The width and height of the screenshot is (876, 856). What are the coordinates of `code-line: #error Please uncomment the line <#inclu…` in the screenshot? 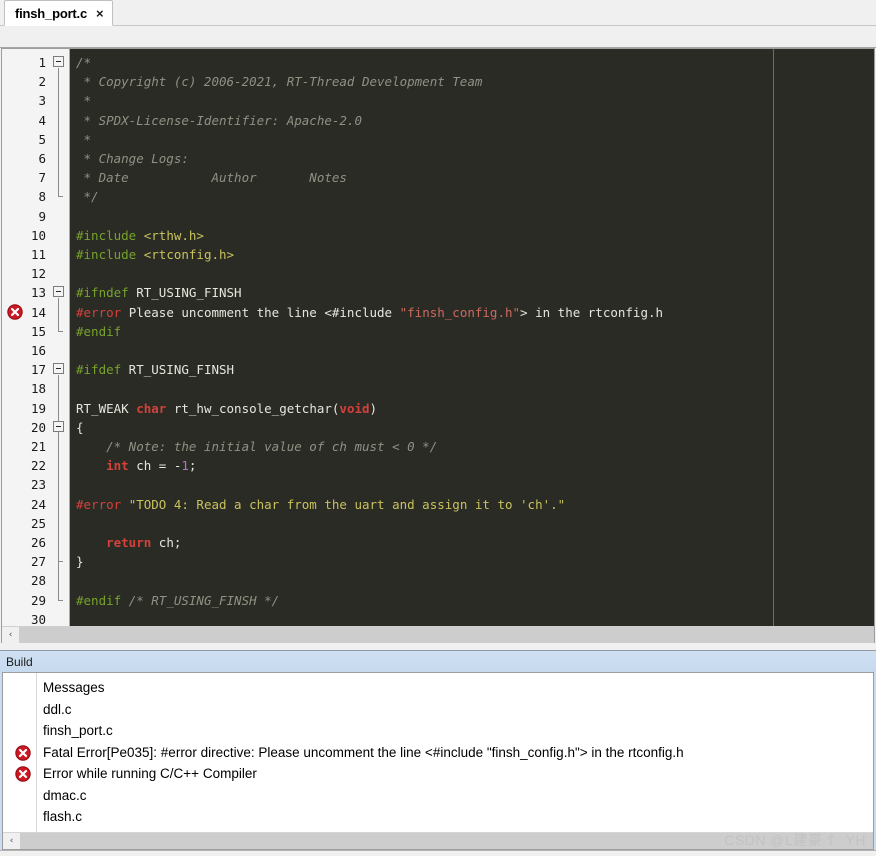 It's located at (366, 312).